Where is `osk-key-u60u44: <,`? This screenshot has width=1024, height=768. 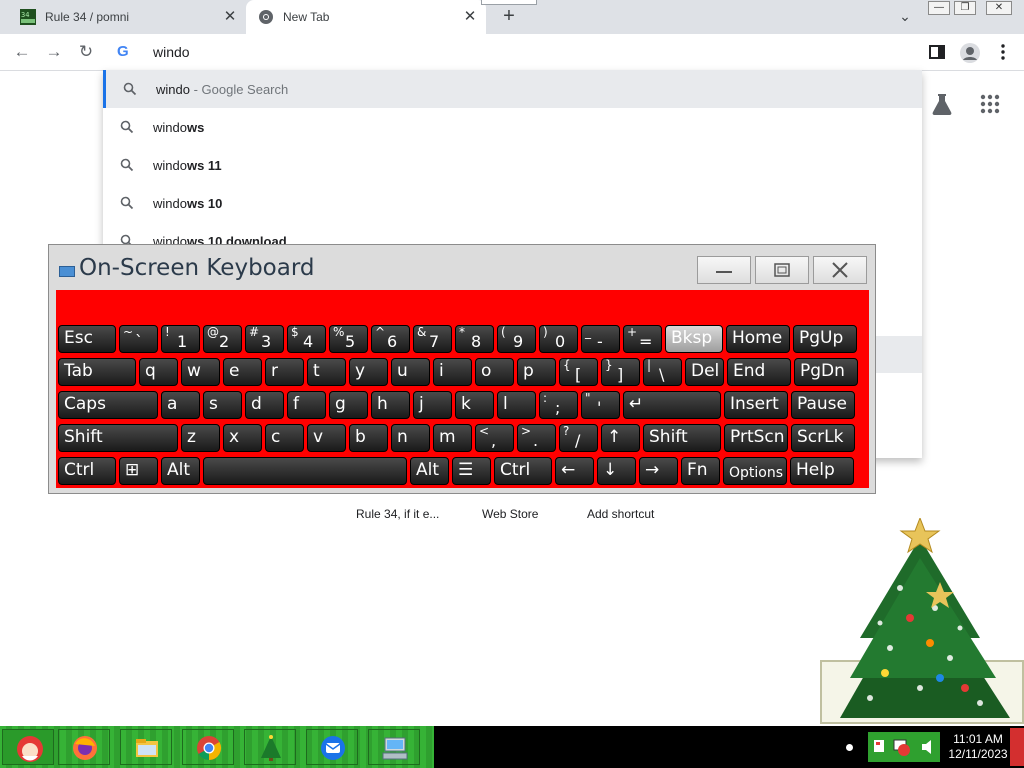
osk-key-u60u44: <, is located at coordinates (494, 438).